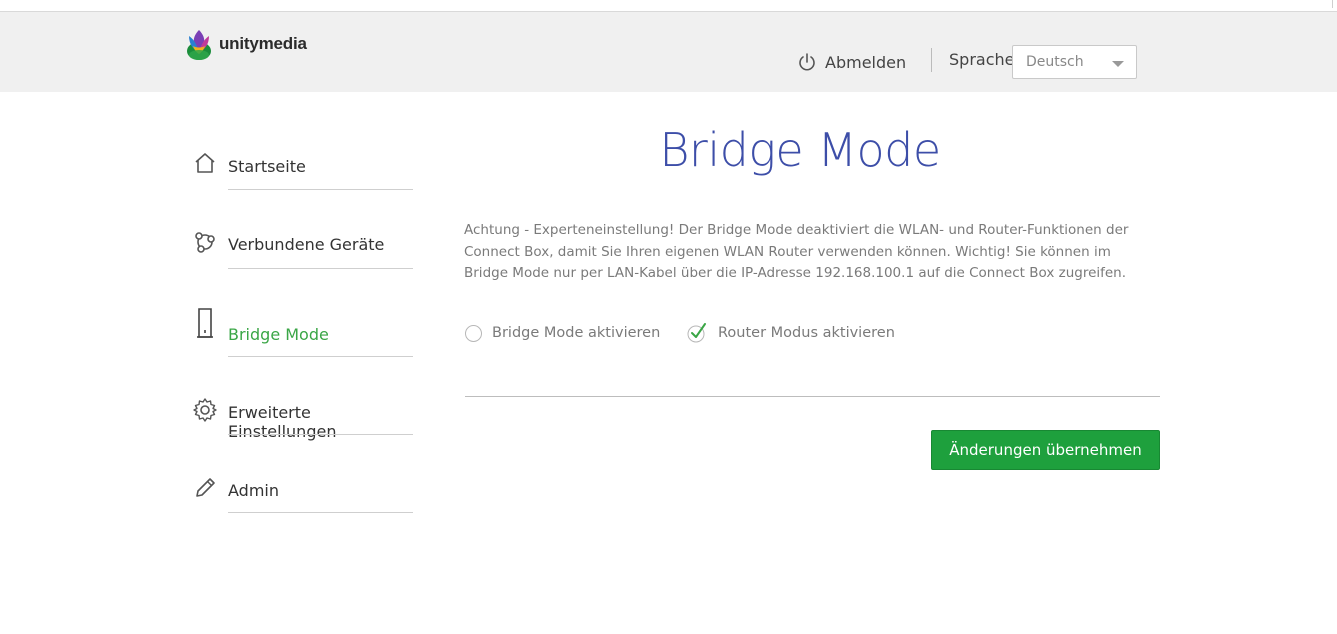 The width and height of the screenshot is (1337, 634). Describe the element at coordinates (205, 163) in the screenshot. I see `home-icon` at that location.